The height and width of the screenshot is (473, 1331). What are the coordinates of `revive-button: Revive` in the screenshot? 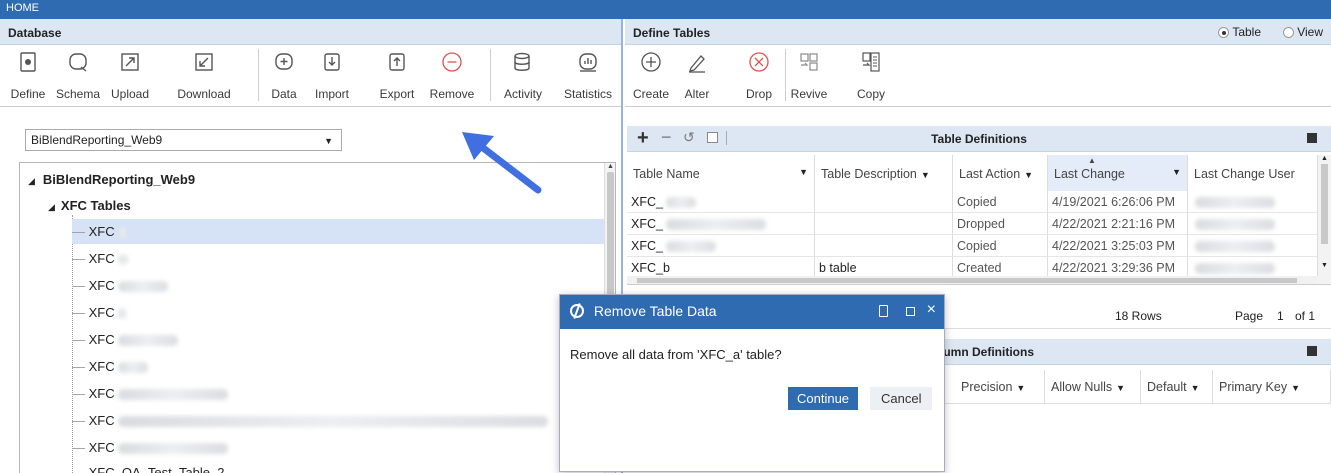 It's located at (809, 76).